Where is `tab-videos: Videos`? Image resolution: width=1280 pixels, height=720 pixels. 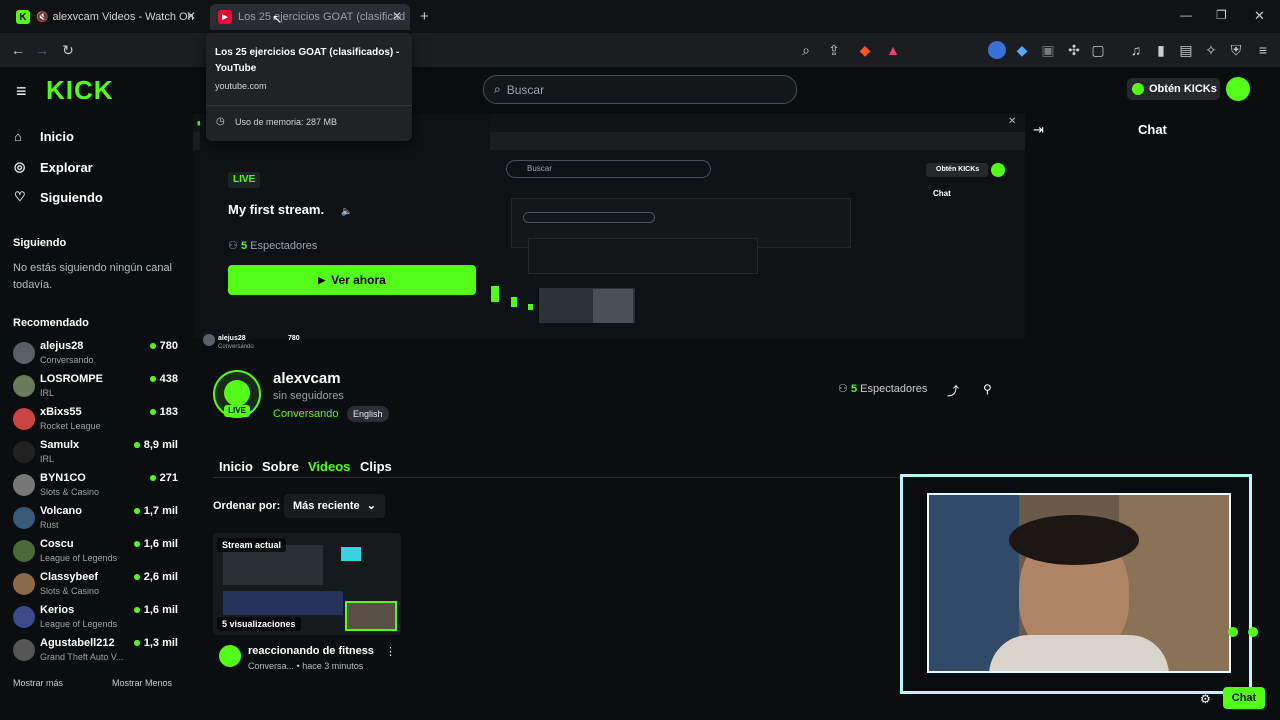
tab-videos: Videos is located at coordinates (329, 466).